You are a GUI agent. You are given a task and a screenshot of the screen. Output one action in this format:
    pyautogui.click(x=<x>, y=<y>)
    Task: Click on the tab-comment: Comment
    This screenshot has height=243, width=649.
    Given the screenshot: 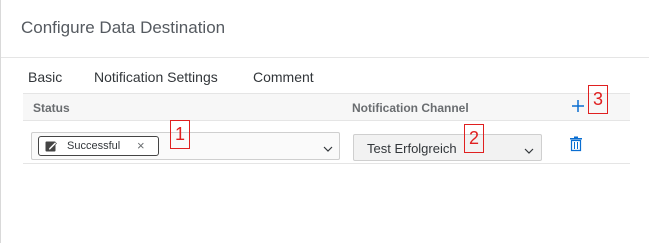 What is the action you would take?
    pyautogui.click(x=283, y=81)
    